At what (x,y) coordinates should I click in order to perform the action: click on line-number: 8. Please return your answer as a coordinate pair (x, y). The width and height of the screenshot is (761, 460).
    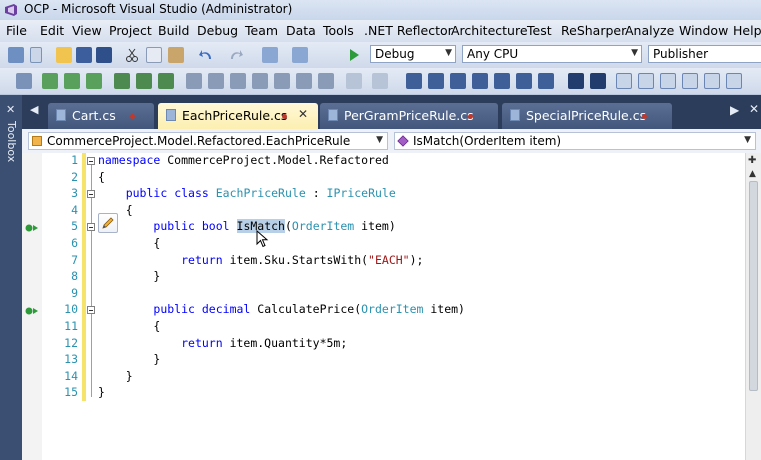
    Looking at the image, I should click on (74, 276).